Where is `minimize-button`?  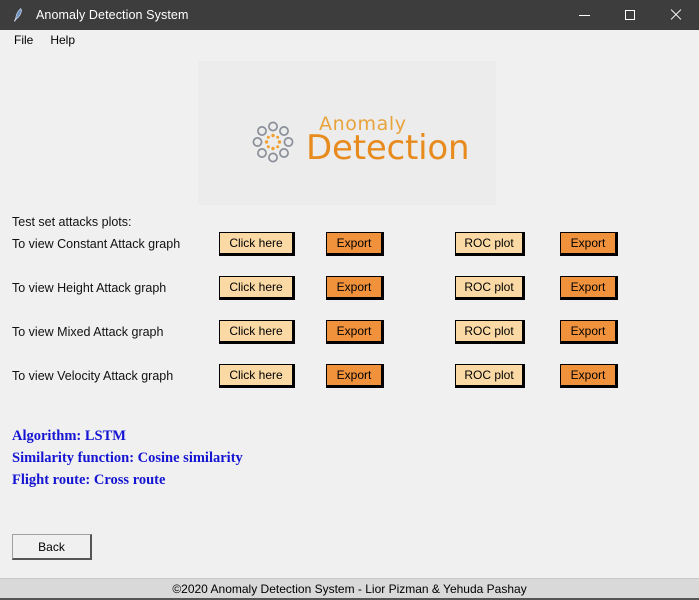 minimize-button is located at coordinates (584, 15).